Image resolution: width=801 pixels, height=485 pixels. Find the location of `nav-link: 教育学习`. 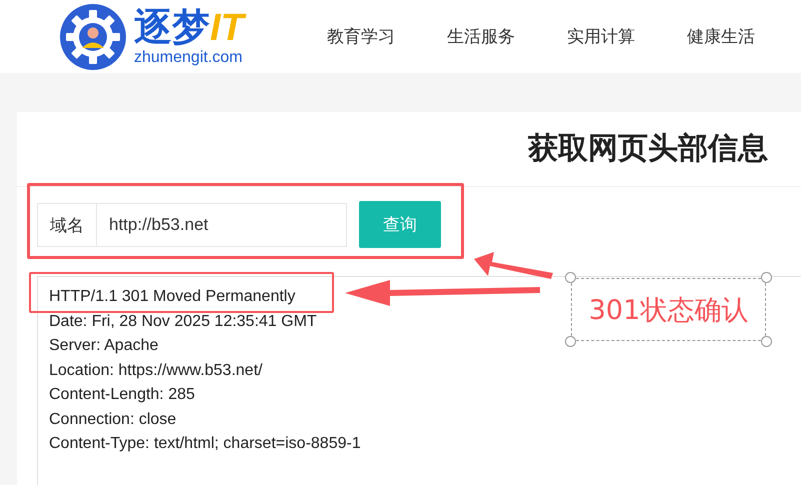

nav-link: 教育学习 is located at coordinates (361, 36).